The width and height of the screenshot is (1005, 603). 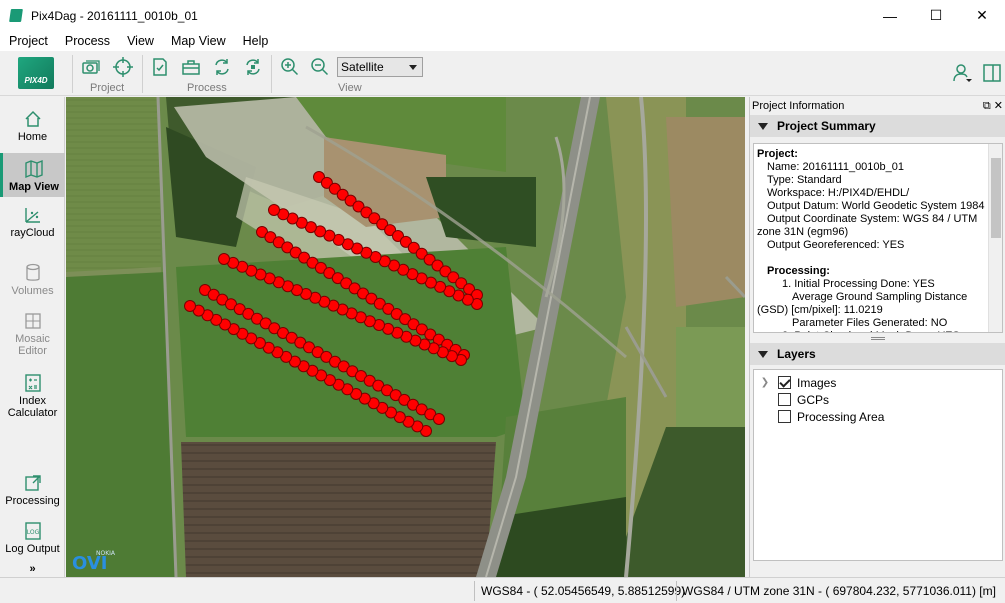 I want to click on sidebar-item-log-output: LOG Log Output, so click(x=32, y=542).